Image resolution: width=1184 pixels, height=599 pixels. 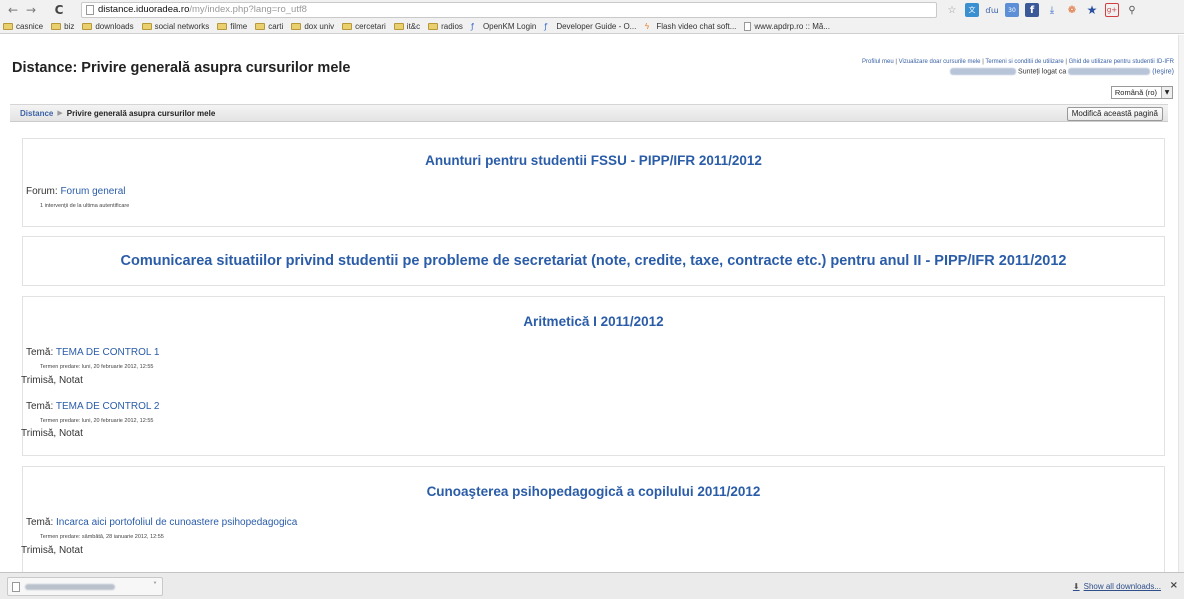 What do you see at coordinates (23, 26) in the screenshot?
I see `bookmark-folder: casnice` at bounding box center [23, 26].